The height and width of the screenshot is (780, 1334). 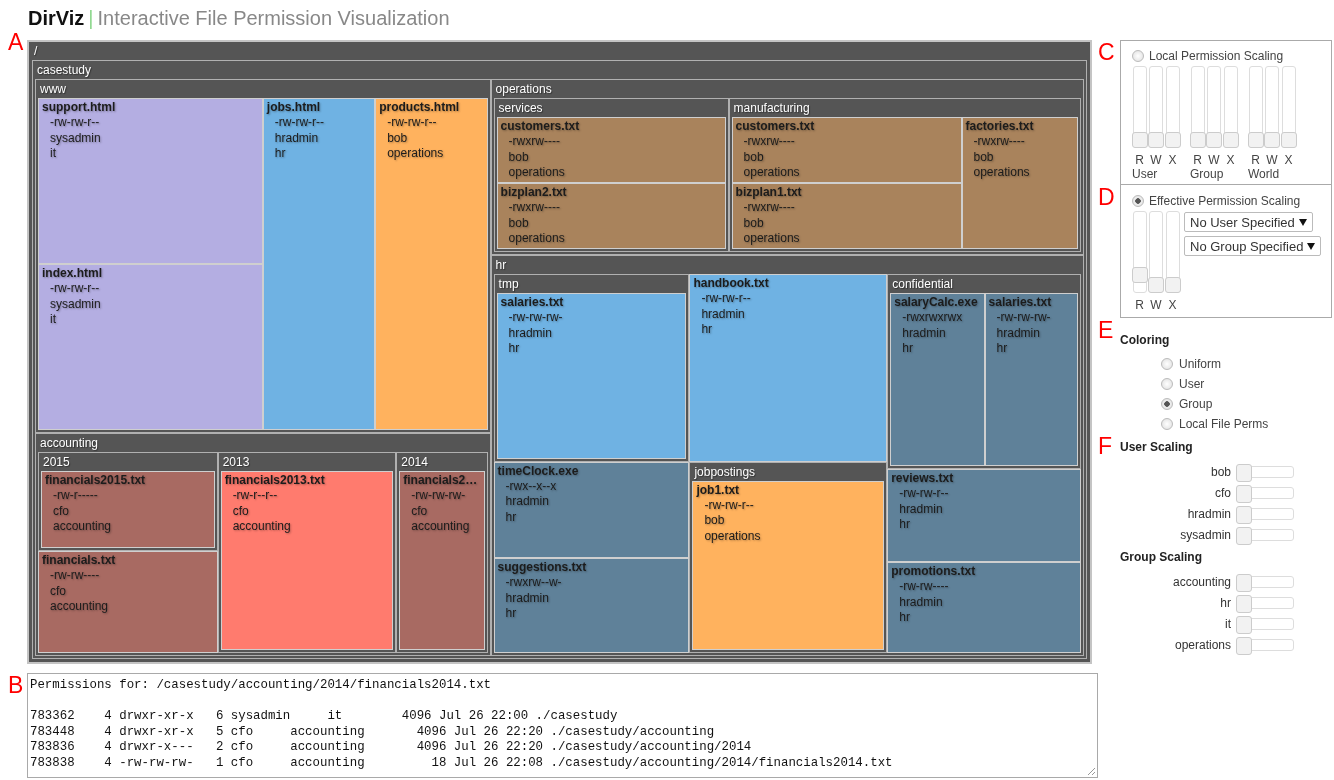 What do you see at coordinates (1246, 384) in the screenshot?
I see `coloring-option: User` at bounding box center [1246, 384].